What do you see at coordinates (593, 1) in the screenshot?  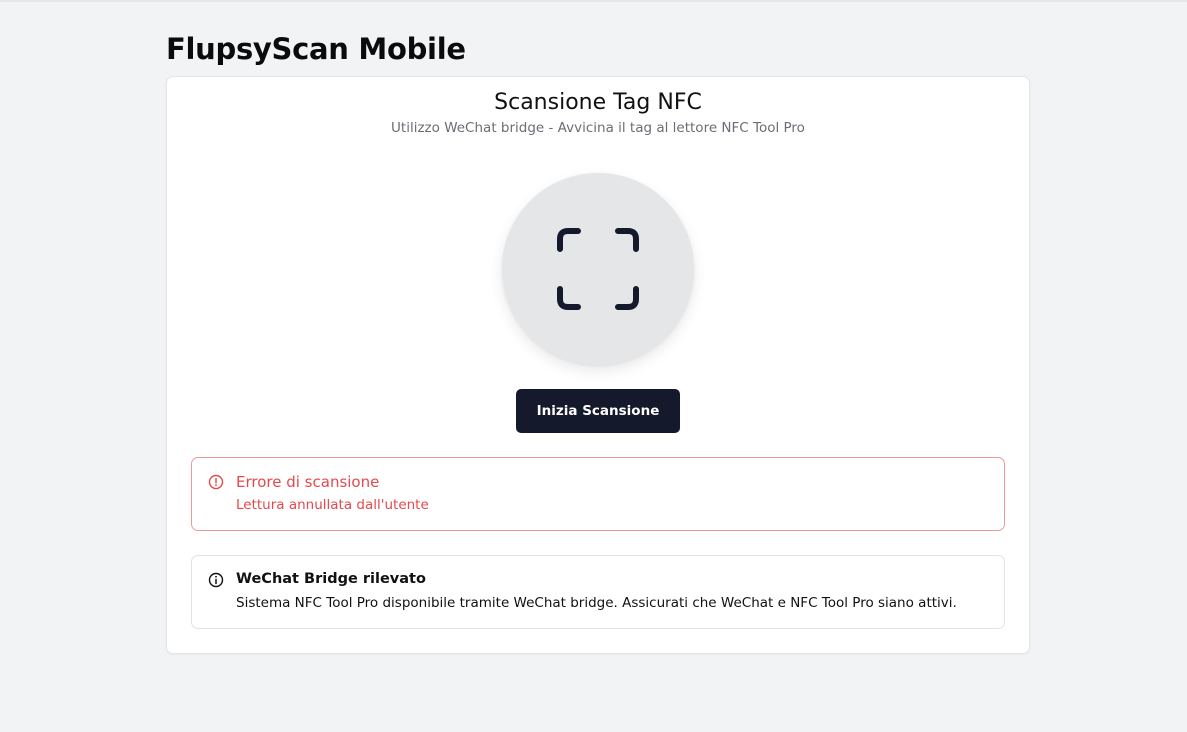 I see `top-divider` at bounding box center [593, 1].